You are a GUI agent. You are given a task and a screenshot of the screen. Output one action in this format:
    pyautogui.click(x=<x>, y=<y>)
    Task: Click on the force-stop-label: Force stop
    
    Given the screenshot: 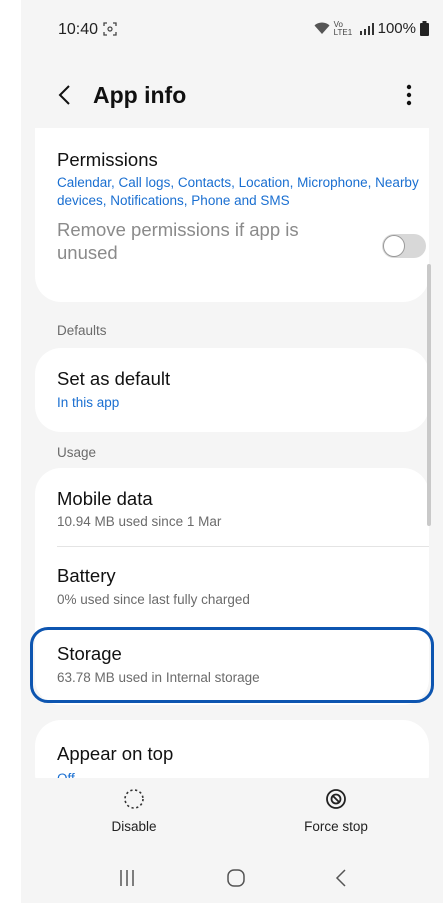 What is the action you would take?
    pyautogui.click(x=336, y=826)
    